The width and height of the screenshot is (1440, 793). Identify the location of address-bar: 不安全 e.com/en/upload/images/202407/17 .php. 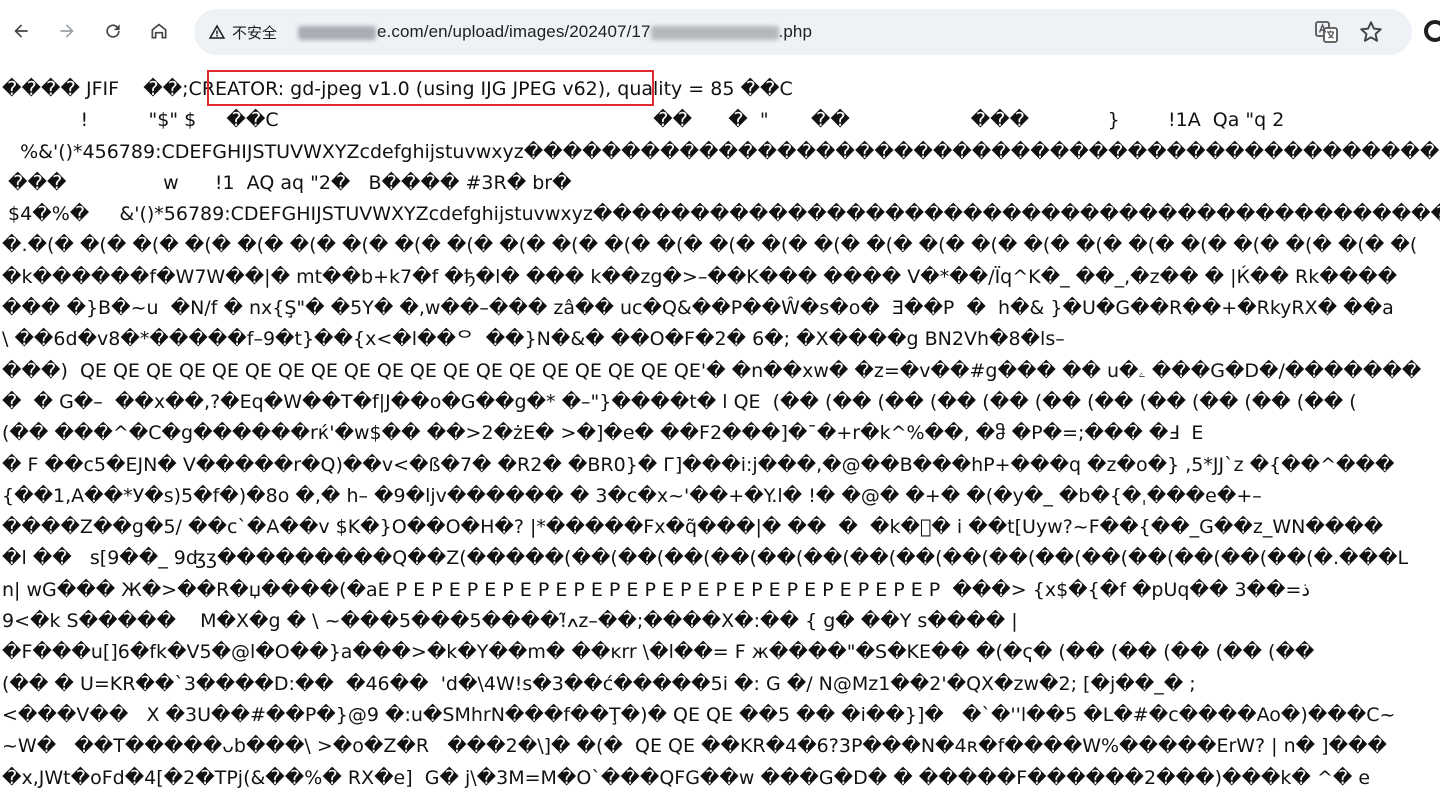
(803, 32).